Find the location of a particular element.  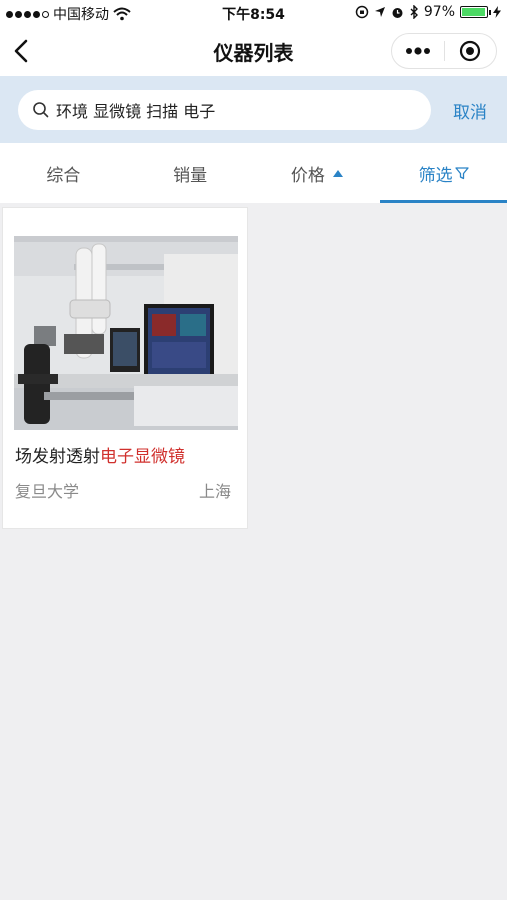

nav-bar: 仪器列表 is located at coordinates (253, 51).